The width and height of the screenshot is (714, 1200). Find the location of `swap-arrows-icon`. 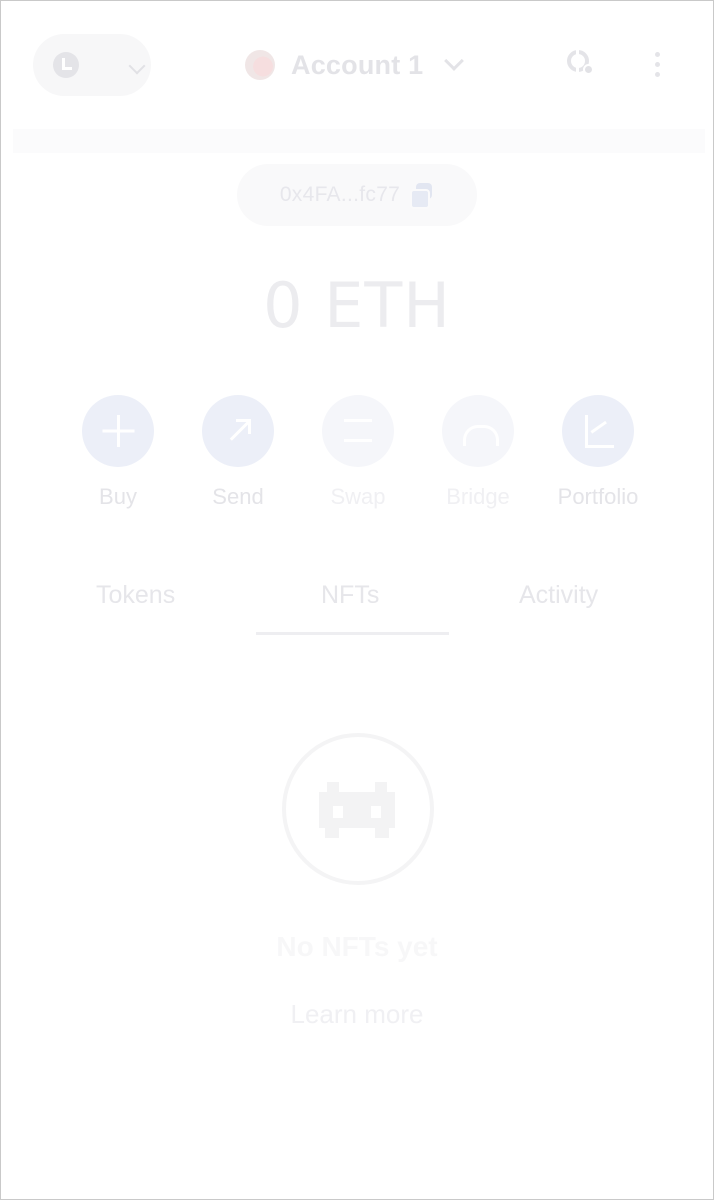

swap-arrows-icon is located at coordinates (358, 431).